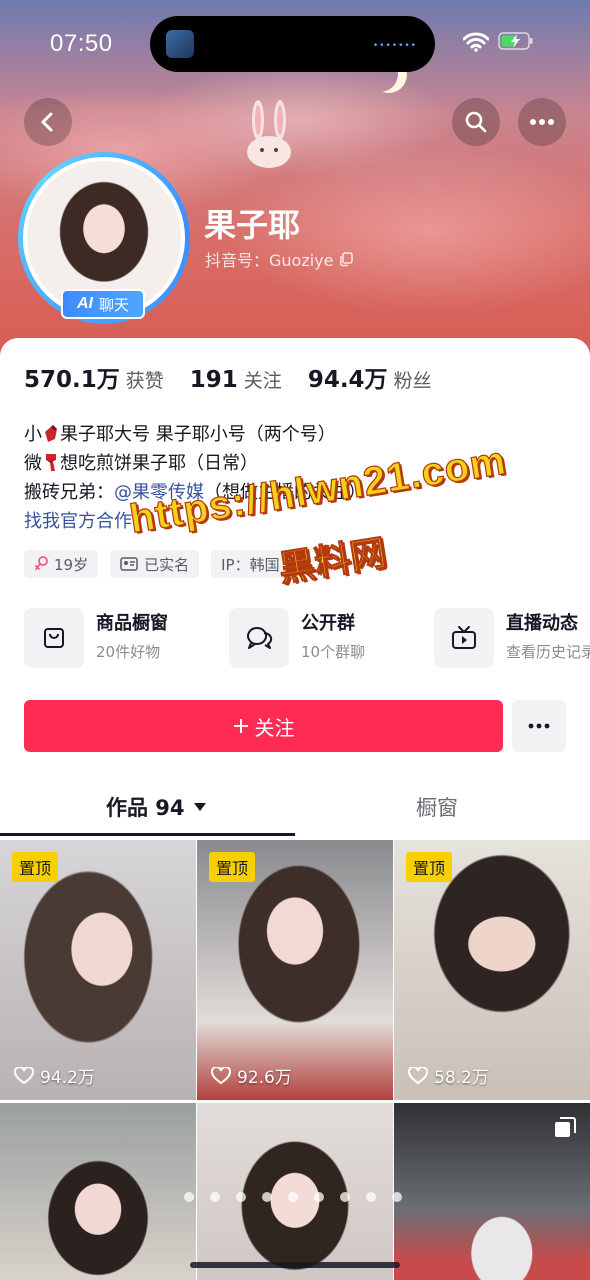 The height and width of the screenshot is (1280, 590). What do you see at coordinates (295, 807) in the screenshot?
I see `content-tabs: 作品 94 橱窗` at bounding box center [295, 807].